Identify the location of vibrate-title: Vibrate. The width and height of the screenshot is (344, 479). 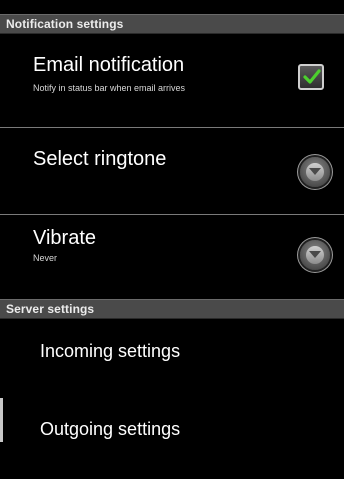
(65, 238).